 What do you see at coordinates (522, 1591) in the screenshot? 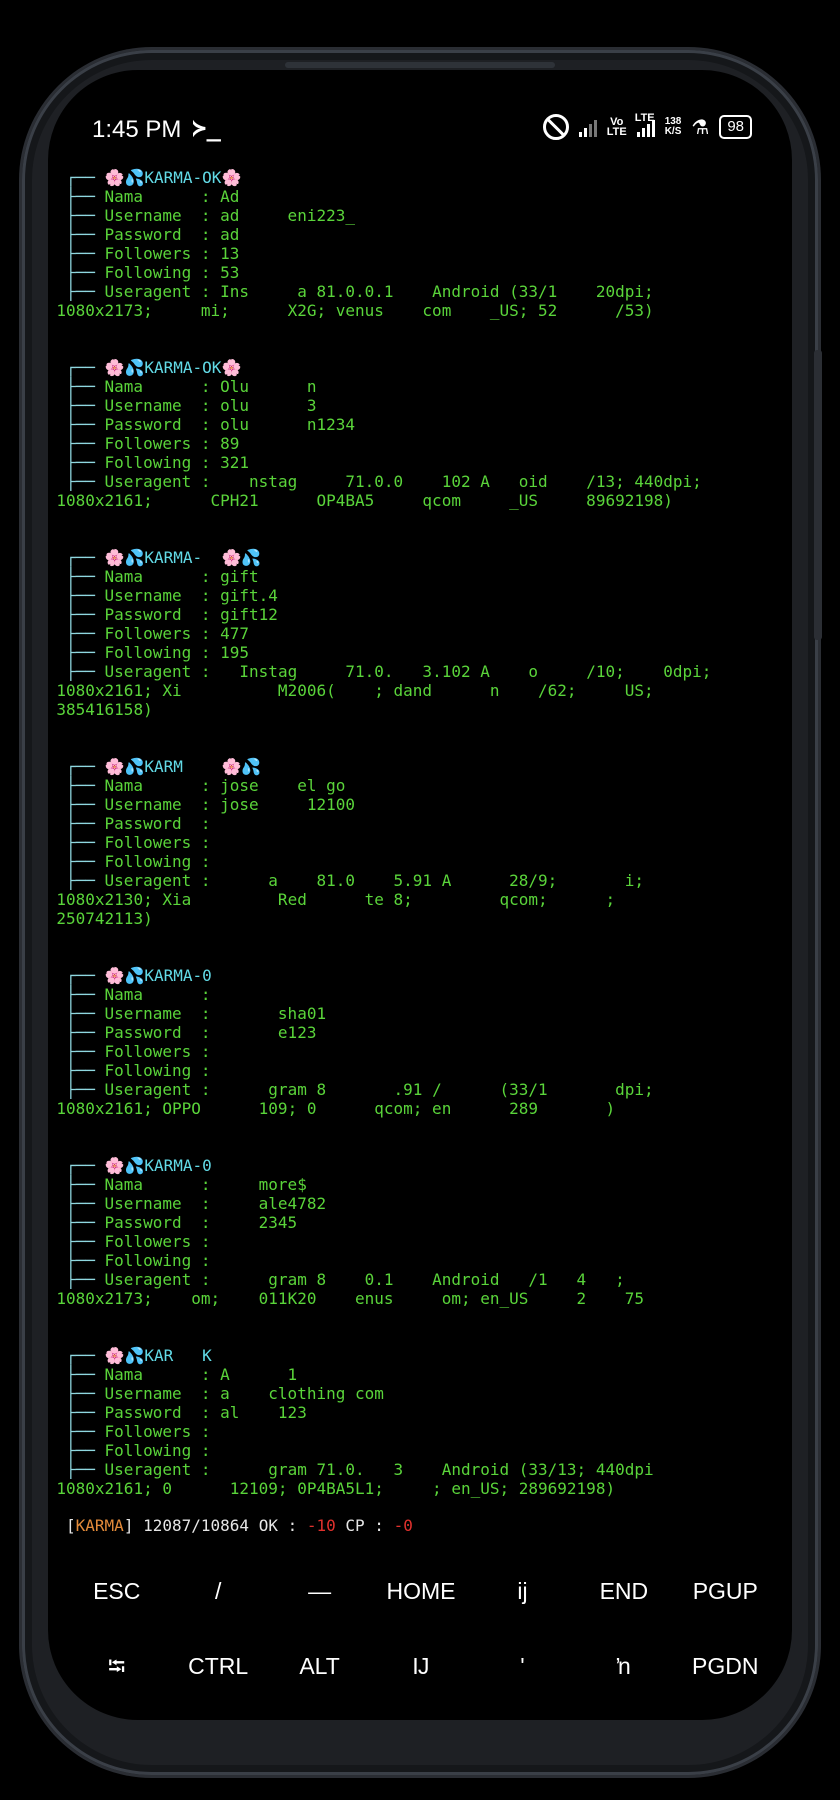
I see `key-row1-4: ĳ` at bounding box center [522, 1591].